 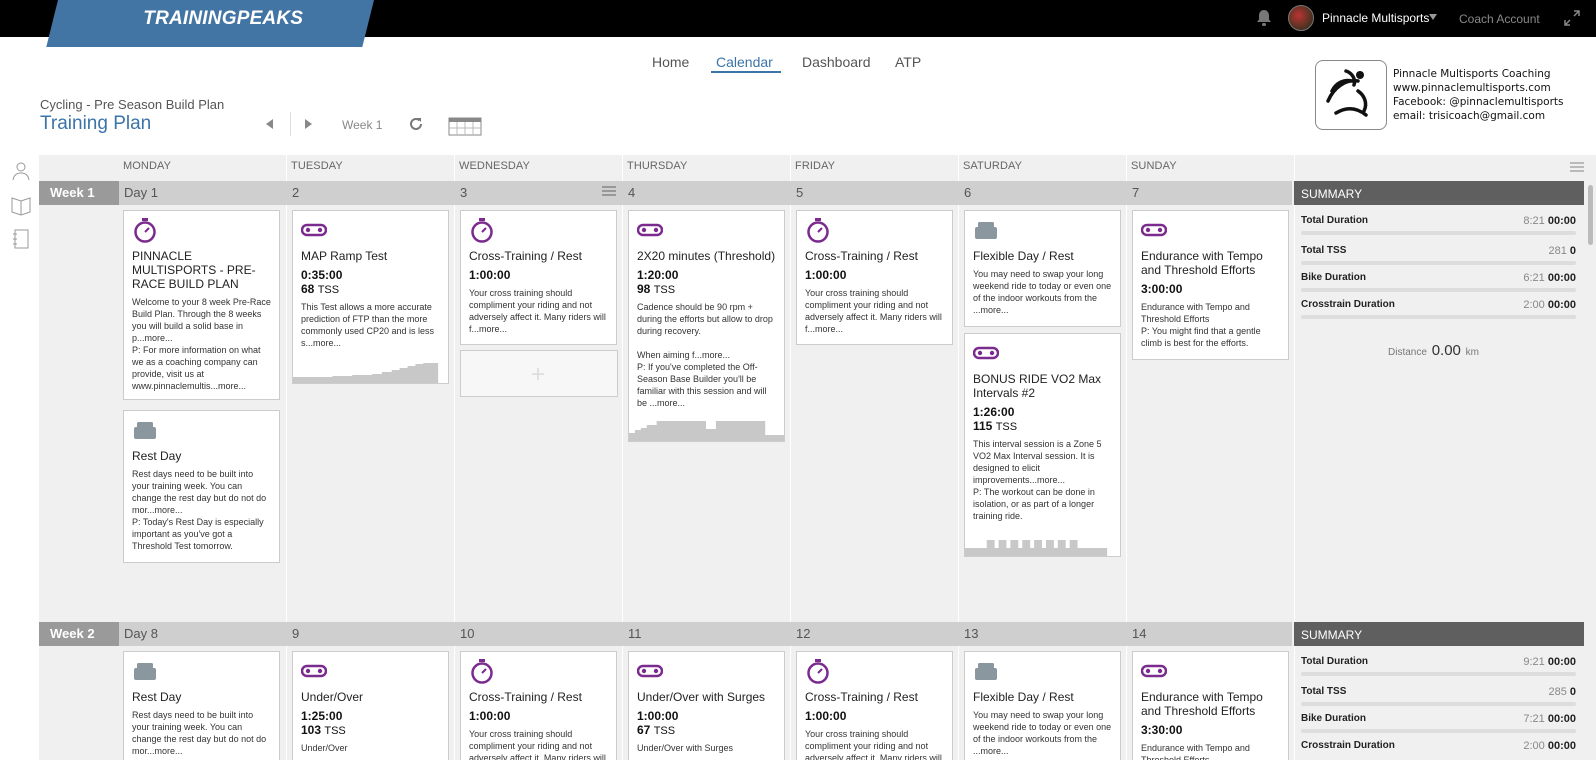 What do you see at coordinates (826, 275) in the screenshot?
I see `card-duration: 1:00:00` at bounding box center [826, 275].